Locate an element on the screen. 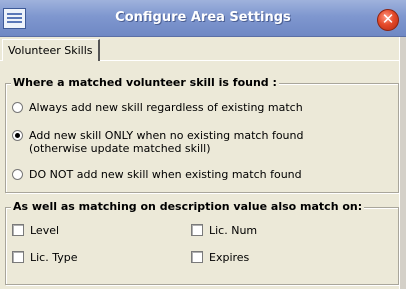 Image resolution: width=406 pixels, height=289 pixels. window-title: Configure Area Settings is located at coordinates (203, 17).